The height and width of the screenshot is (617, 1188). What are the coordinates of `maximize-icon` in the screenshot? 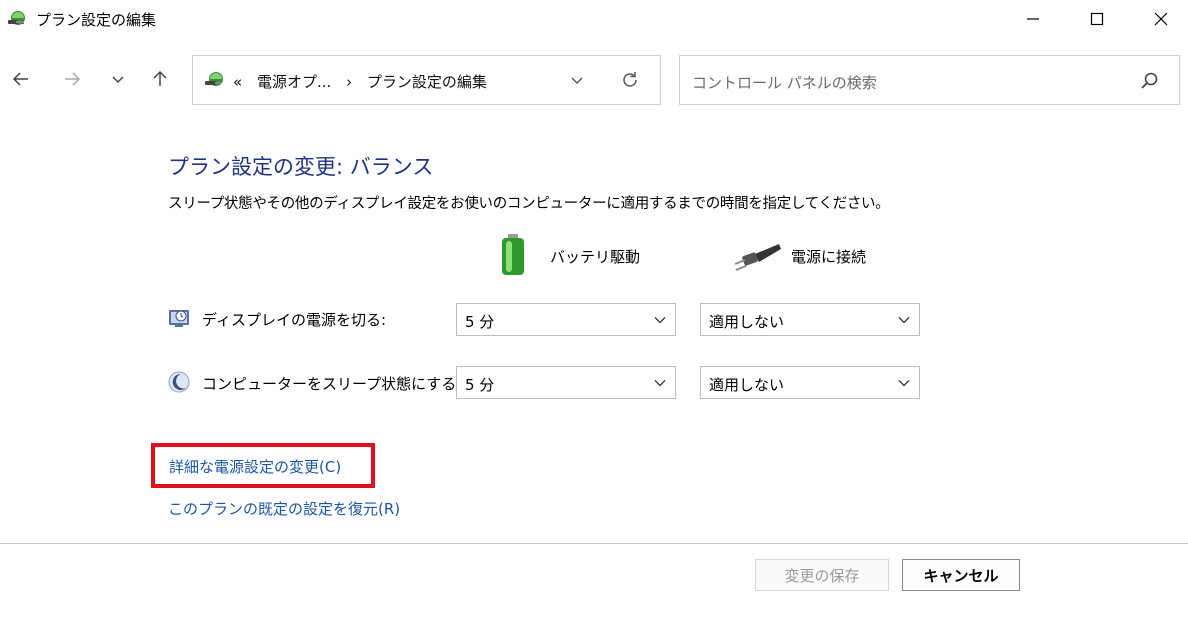 It's located at (1097, 19).